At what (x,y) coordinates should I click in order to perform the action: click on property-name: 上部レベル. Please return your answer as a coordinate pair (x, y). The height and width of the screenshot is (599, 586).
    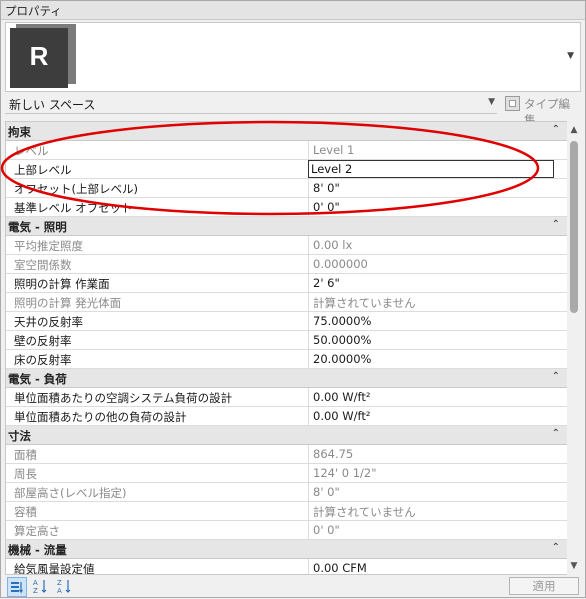
    Looking at the image, I should click on (43, 170).